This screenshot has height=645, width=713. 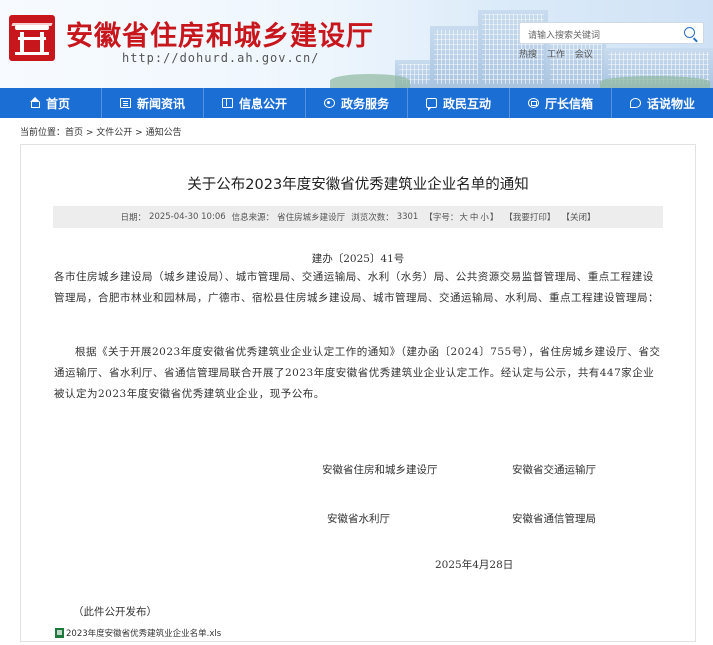 I want to click on signatory-water-dept: 安徽省水利厅, so click(x=358, y=519).